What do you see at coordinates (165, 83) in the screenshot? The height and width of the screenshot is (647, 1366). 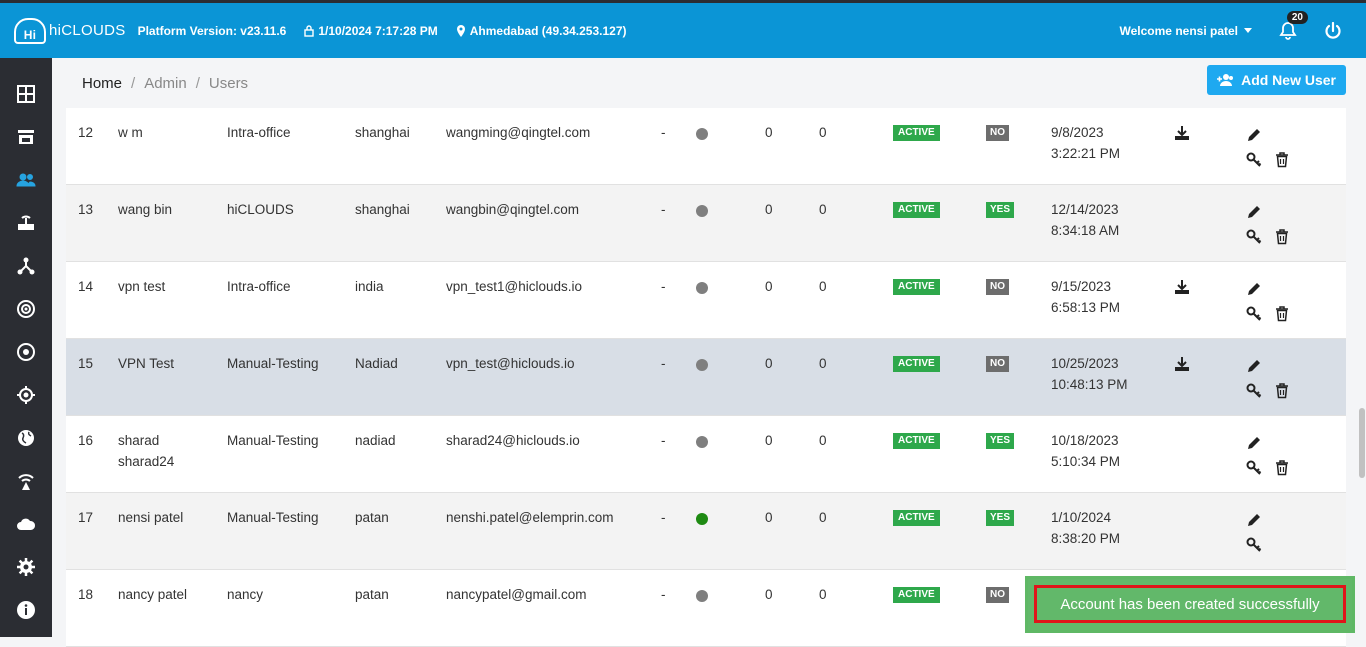 I see `breadcrumb-admin: Admin` at bounding box center [165, 83].